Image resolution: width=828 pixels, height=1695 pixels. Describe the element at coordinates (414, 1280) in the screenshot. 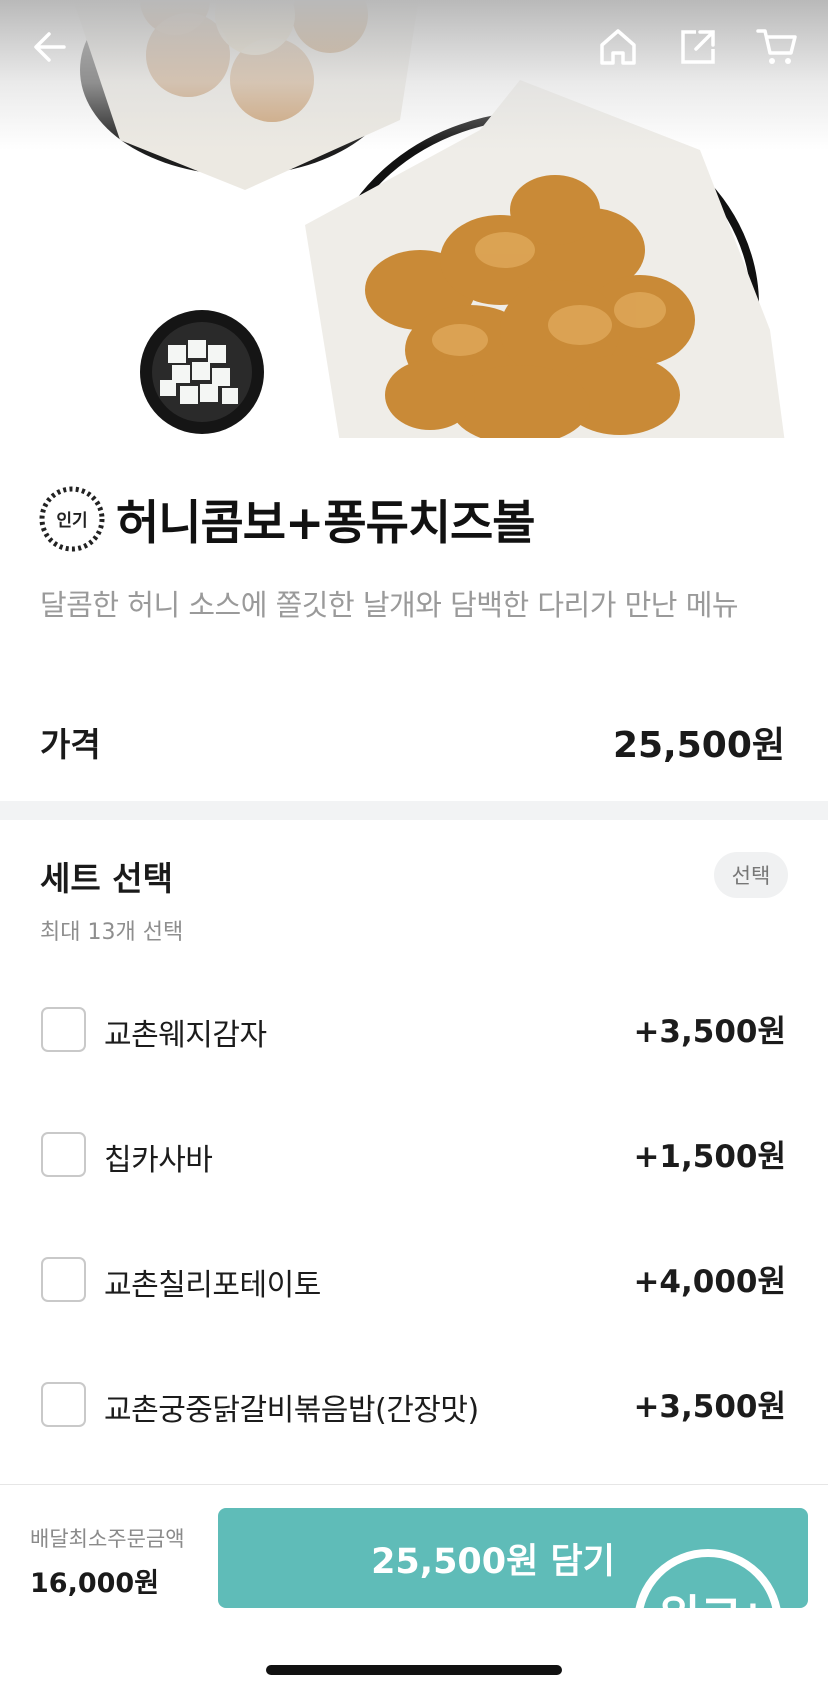

I see `option-row: 교촌칠리포테이토 +4,000원` at that location.